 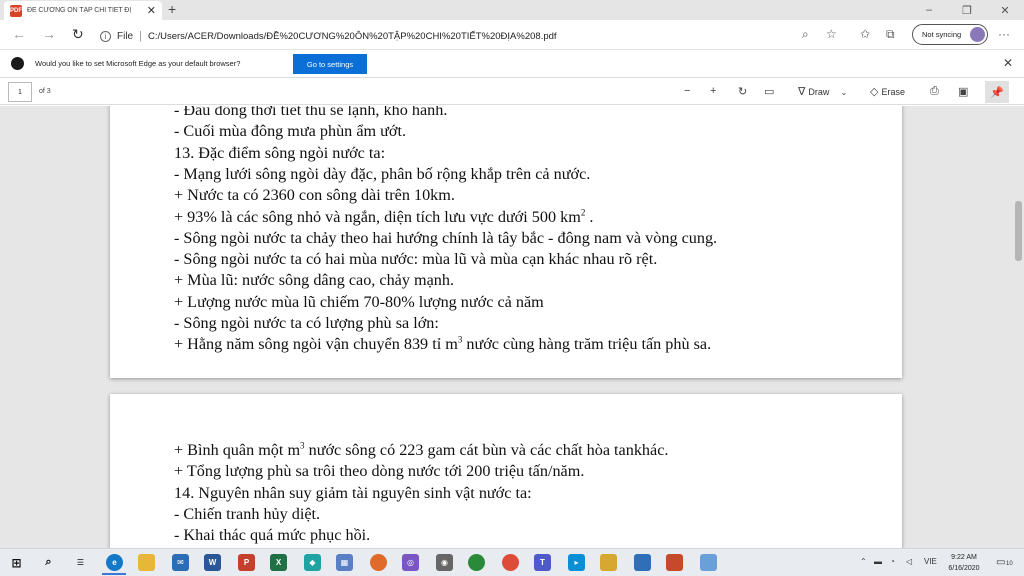 I want to click on text-span: nước cùng hàng trăm triệu tấn phù sa., so click(x=589, y=344).